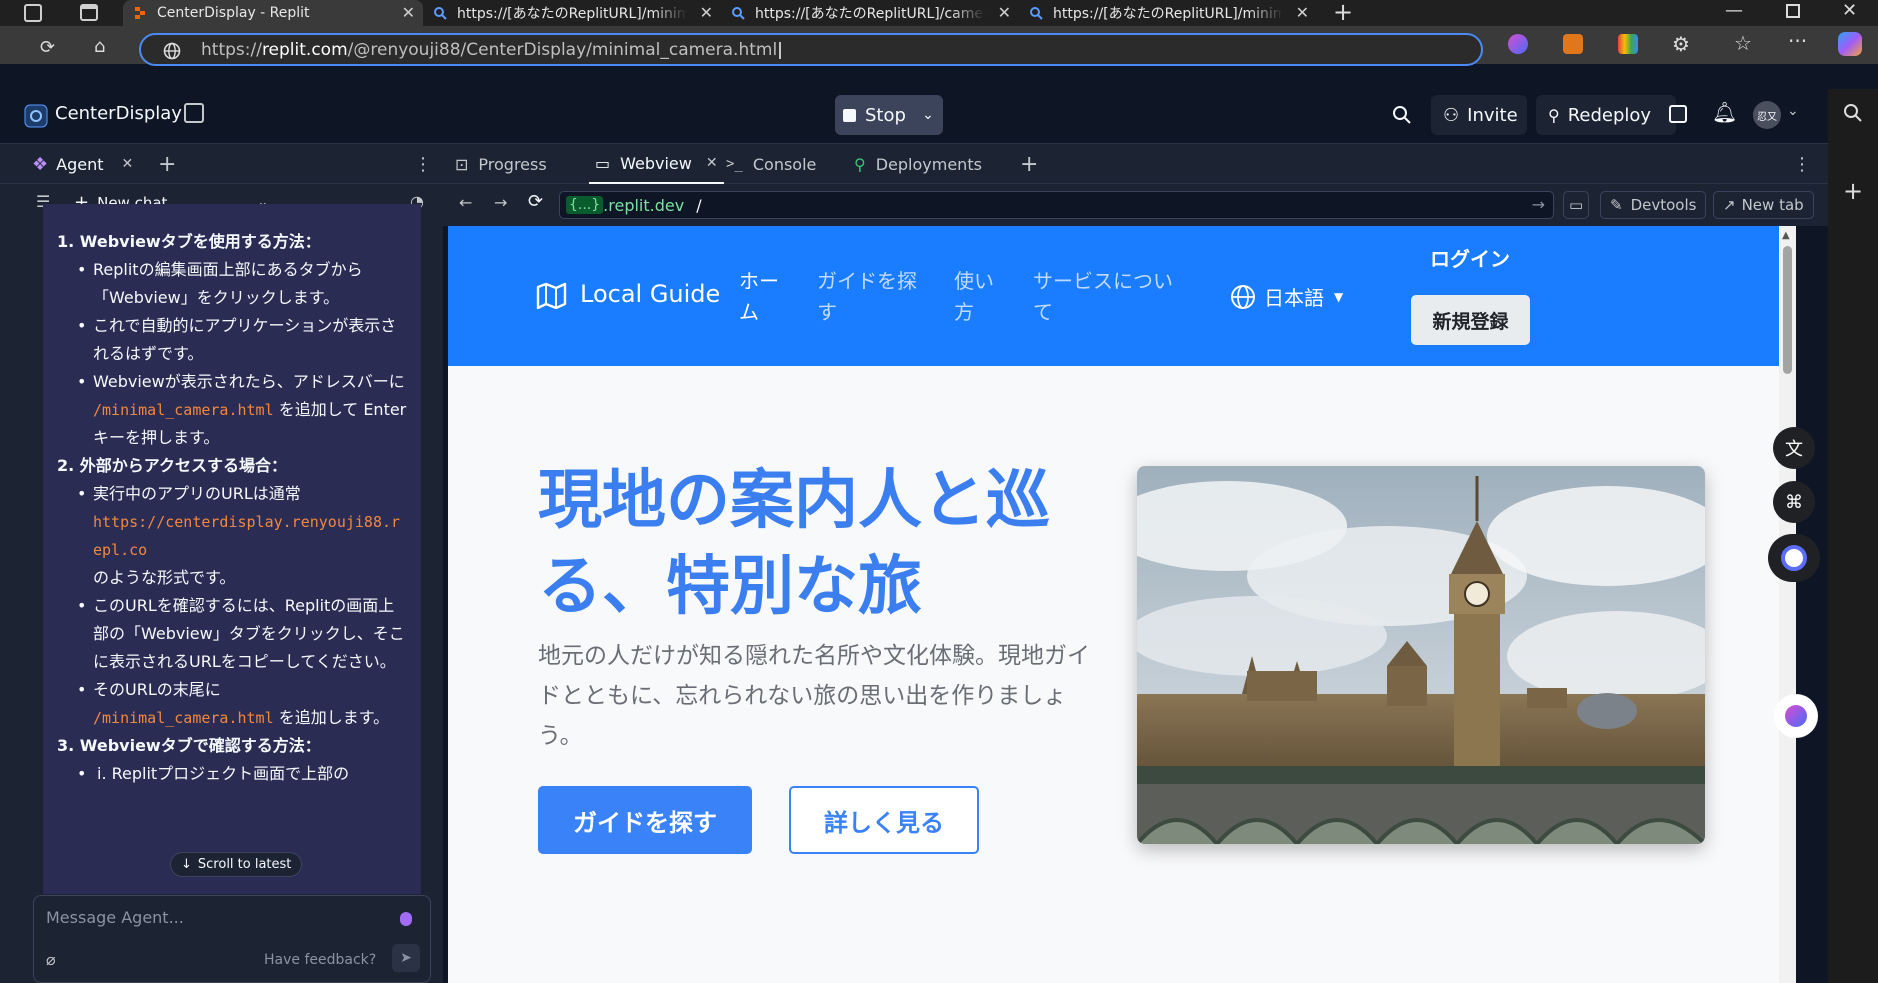 This screenshot has height=983, width=1878. I want to click on user-avatar: 忍又, so click(1767, 115).